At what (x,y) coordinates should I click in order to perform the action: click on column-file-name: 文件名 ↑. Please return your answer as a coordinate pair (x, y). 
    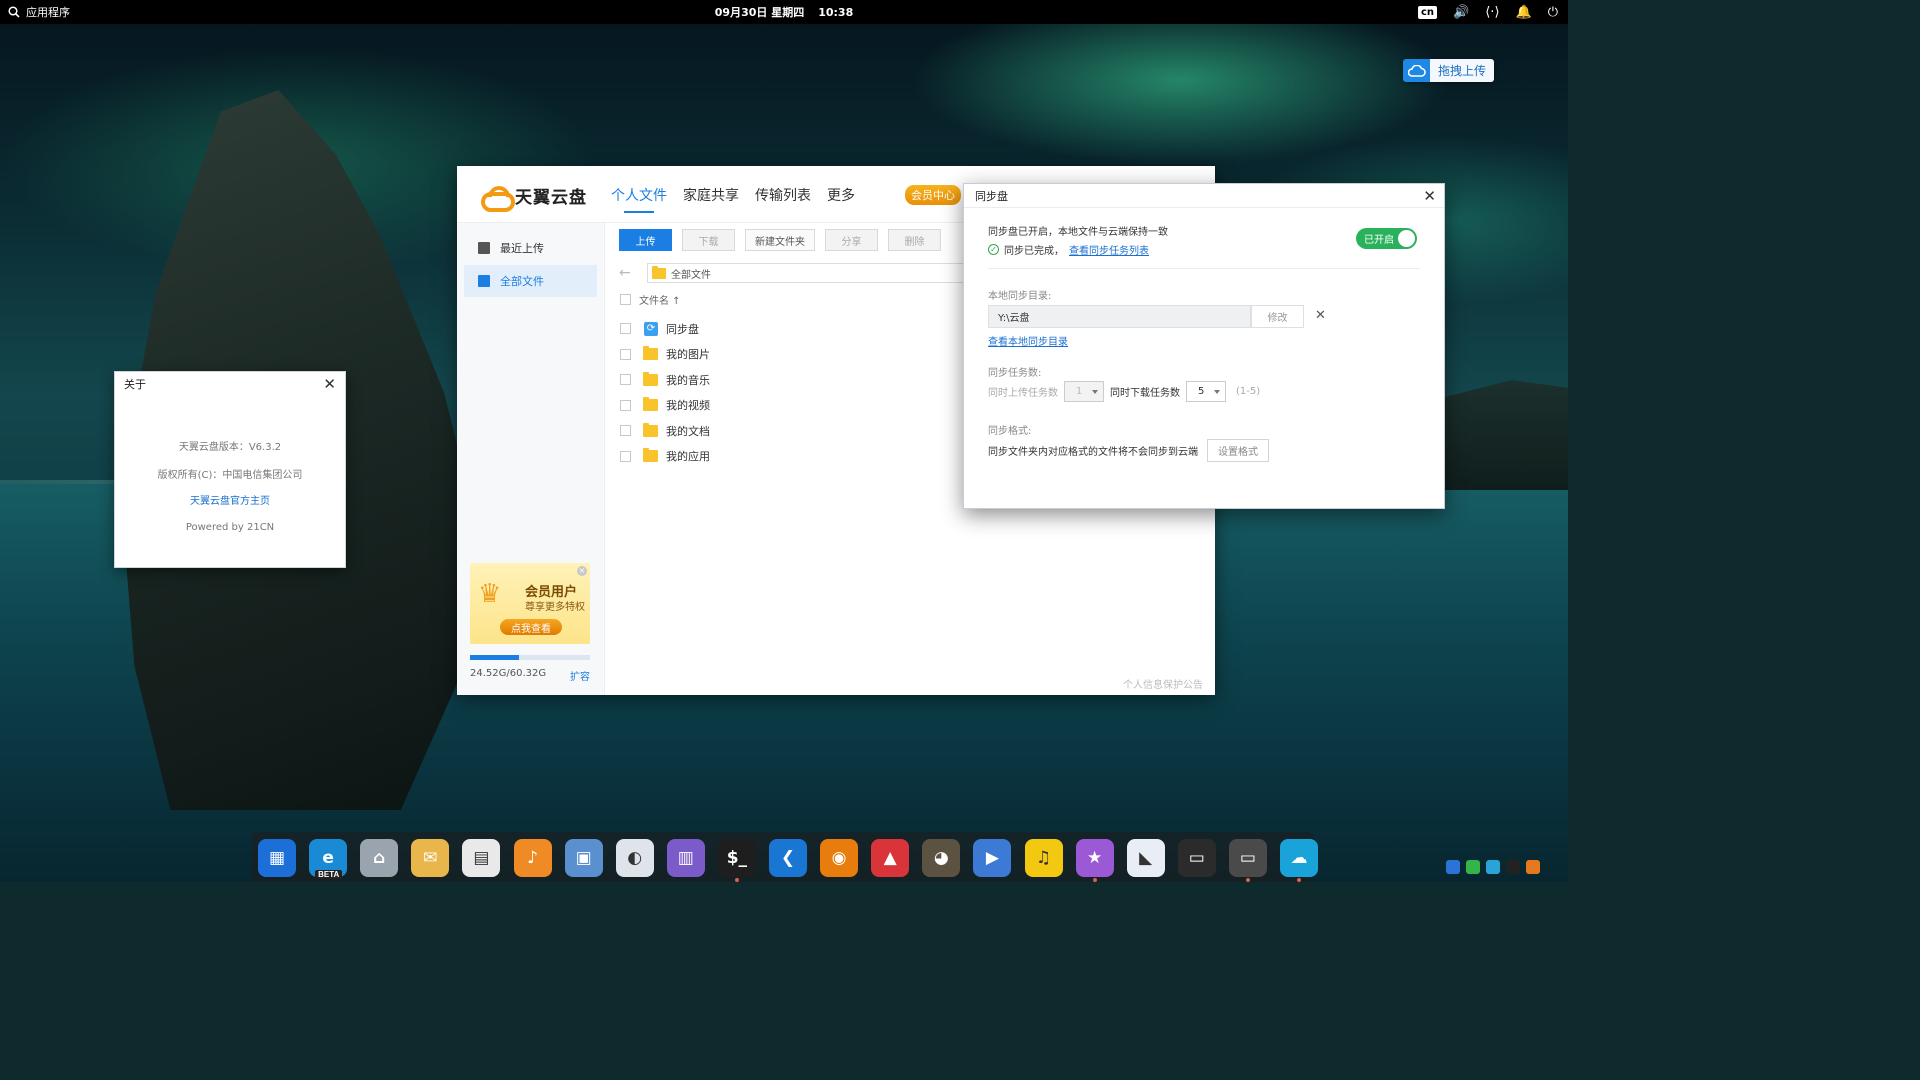
    Looking at the image, I should click on (660, 299).